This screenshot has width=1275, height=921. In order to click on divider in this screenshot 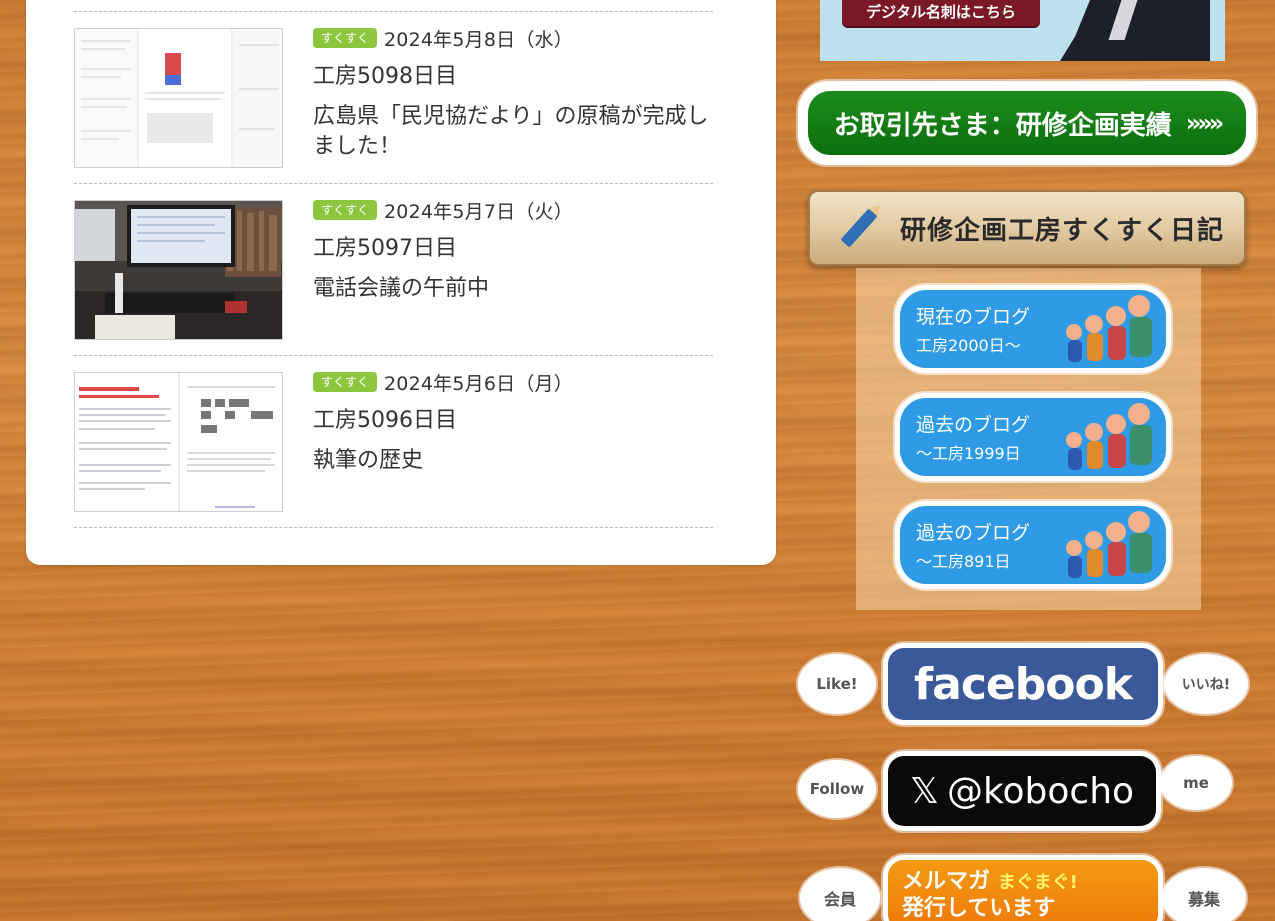, I will do `click(393, 527)`.